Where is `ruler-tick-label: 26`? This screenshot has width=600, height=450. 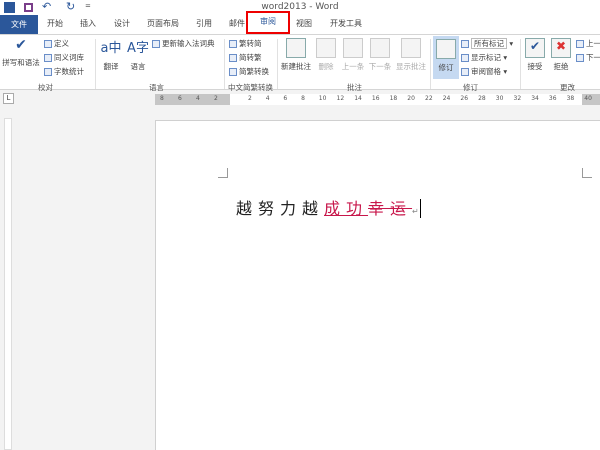
ruler-tick-label: 26 is located at coordinates (464, 98).